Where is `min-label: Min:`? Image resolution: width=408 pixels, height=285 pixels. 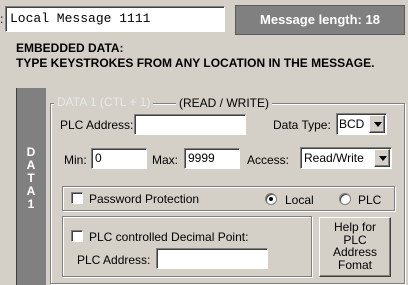 min-label: Min: is located at coordinates (75, 160).